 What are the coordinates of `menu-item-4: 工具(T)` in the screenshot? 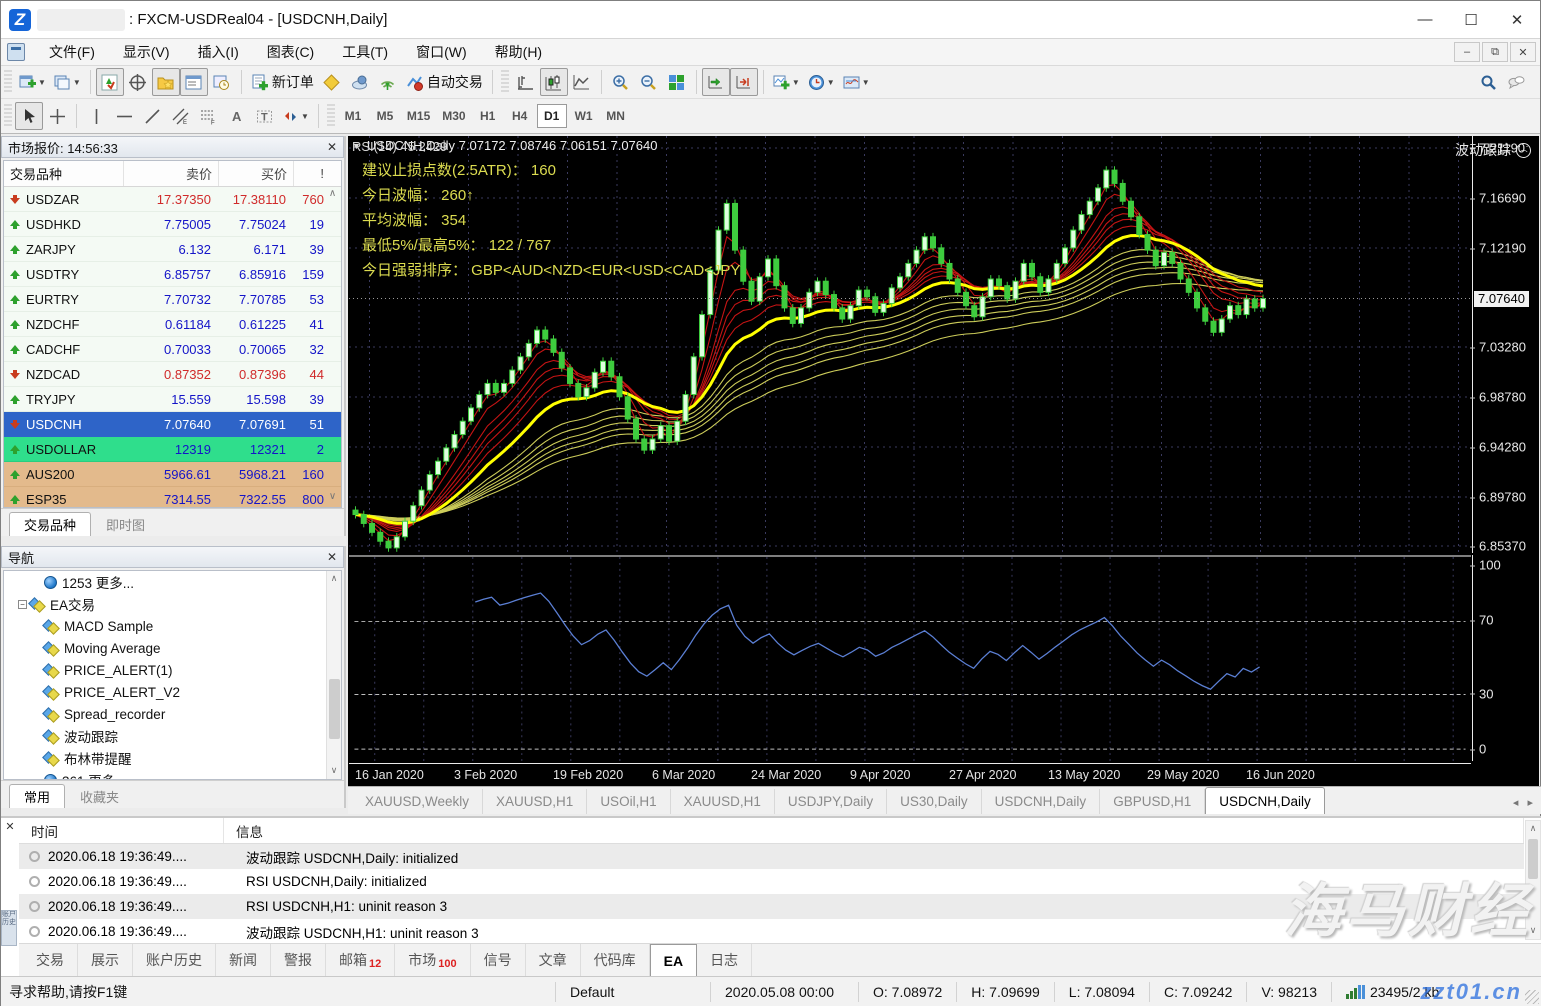 It's located at (365, 52).